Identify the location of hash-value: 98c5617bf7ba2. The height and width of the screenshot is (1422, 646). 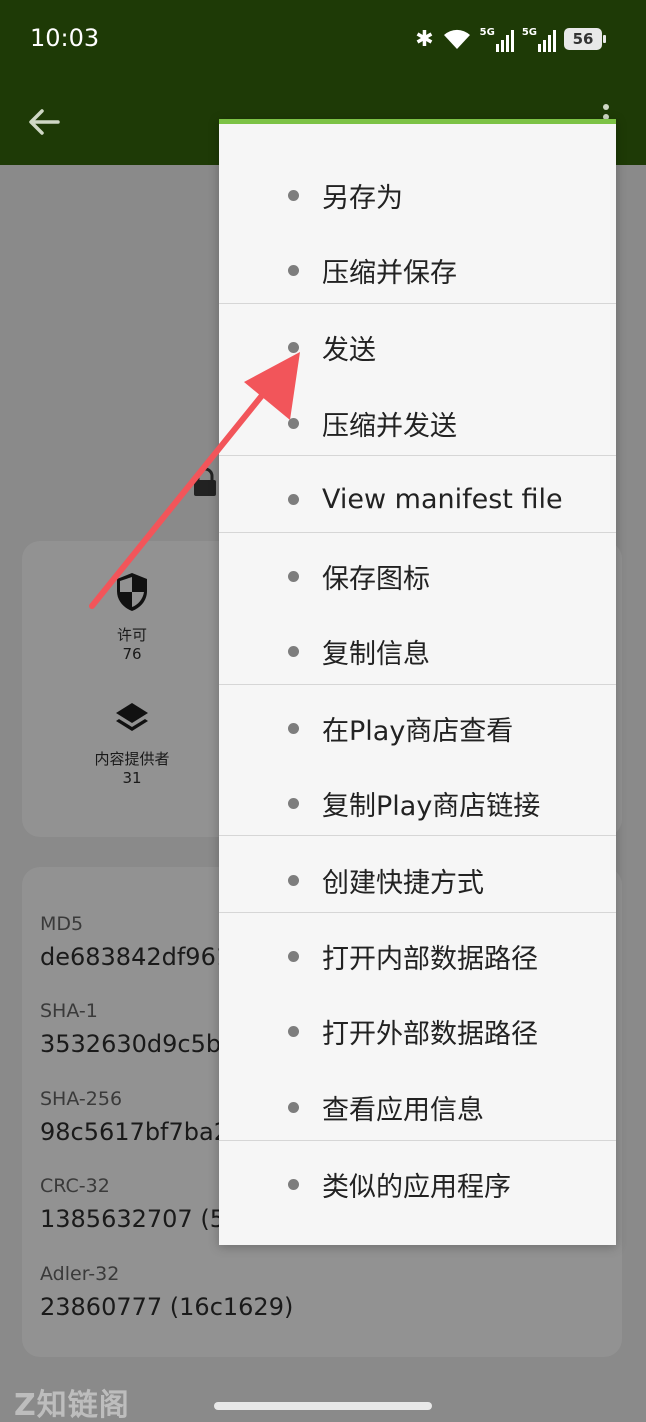
(134, 1132).